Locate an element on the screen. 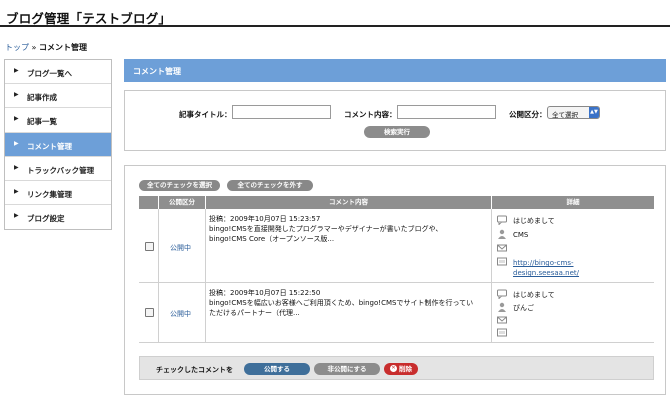 The width and height of the screenshot is (670, 399). title-divider is located at coordinates (335, 26).